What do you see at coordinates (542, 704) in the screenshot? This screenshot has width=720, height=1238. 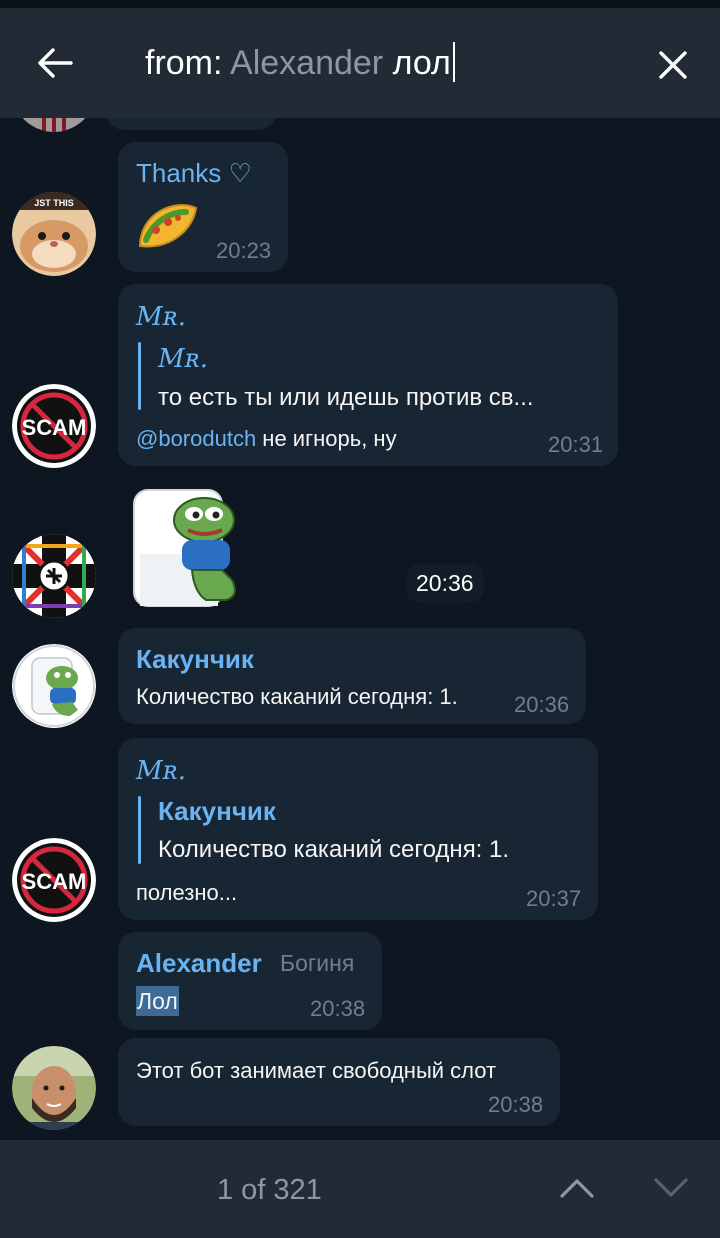 I see `message-time: 20:36` at bounding box center [542, 704].